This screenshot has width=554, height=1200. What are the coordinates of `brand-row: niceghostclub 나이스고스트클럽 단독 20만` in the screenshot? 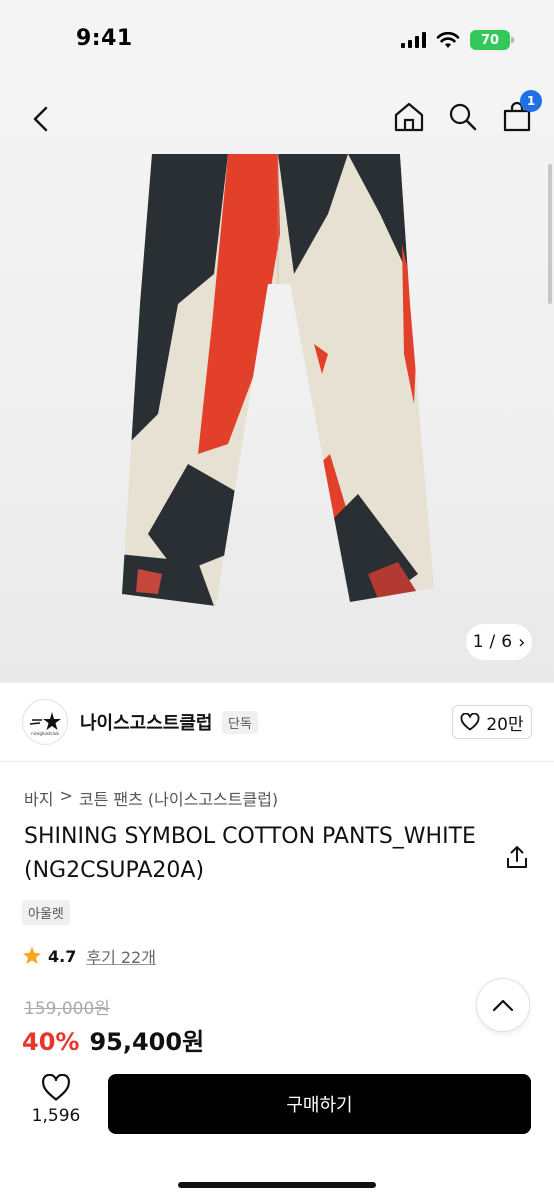 It's located at (277, 722).